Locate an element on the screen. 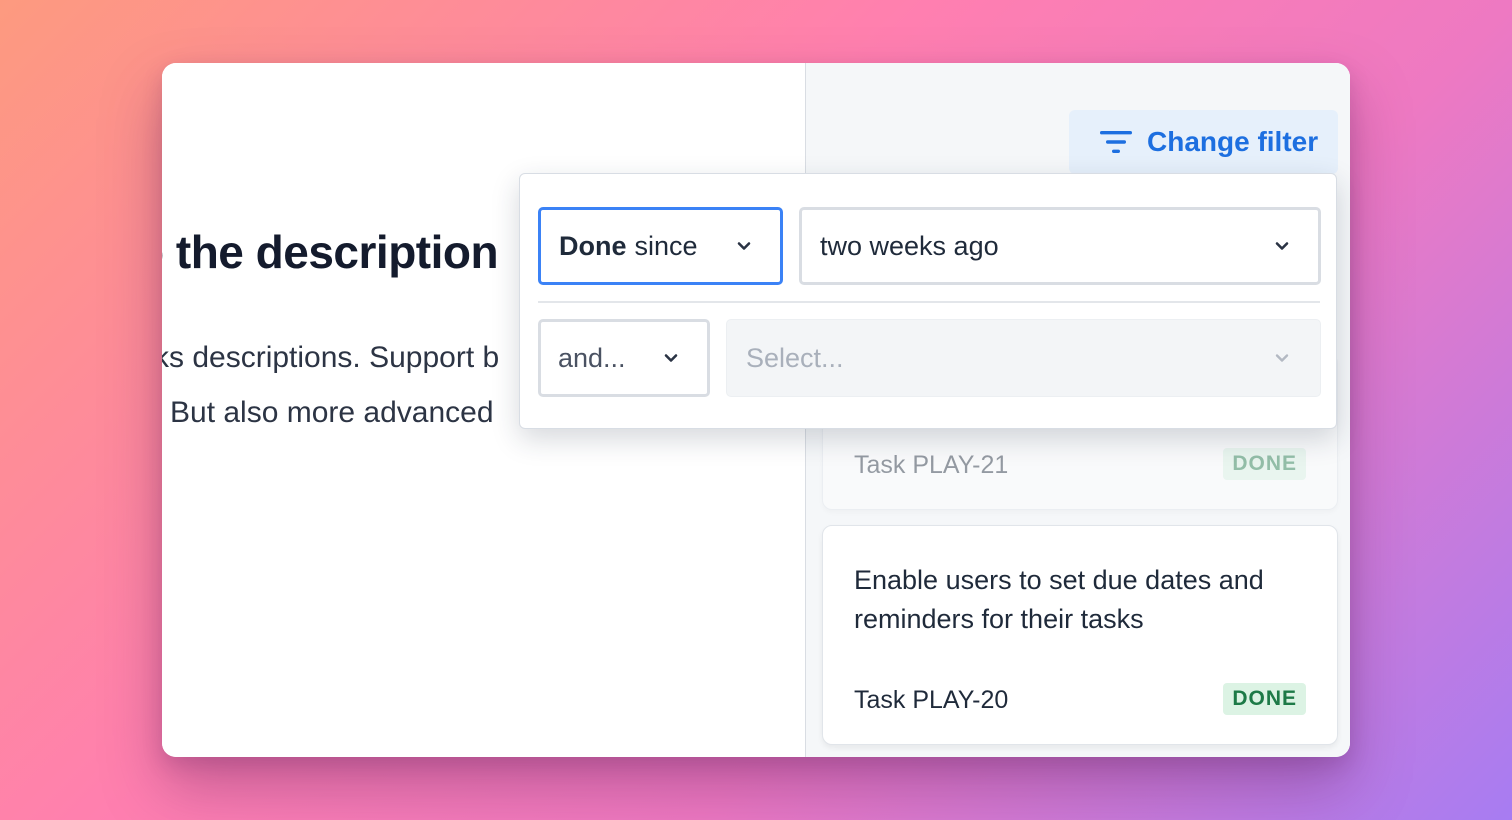 The width and height of the screenshot is (1512, 820). task-id: Task PLAY-20 is located at coordinates (931, 700).